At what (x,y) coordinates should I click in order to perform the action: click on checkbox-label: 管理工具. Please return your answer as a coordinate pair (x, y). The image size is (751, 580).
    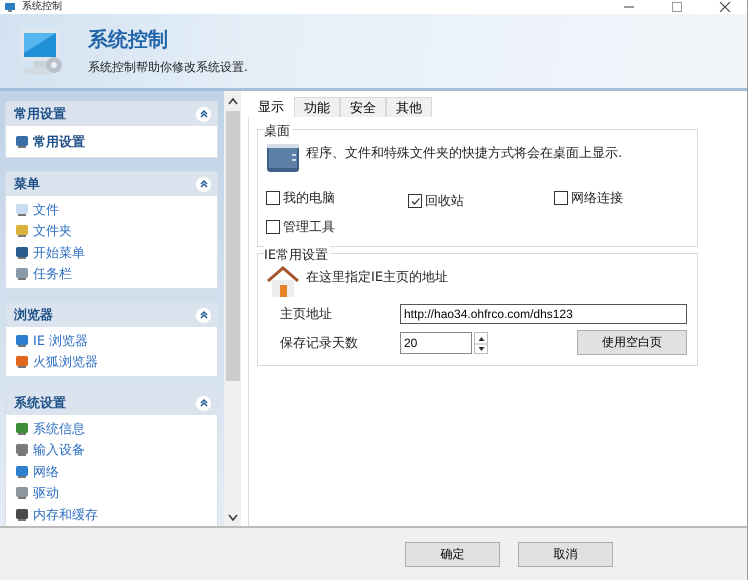
    Looking at the image, I should click on (309, 227).